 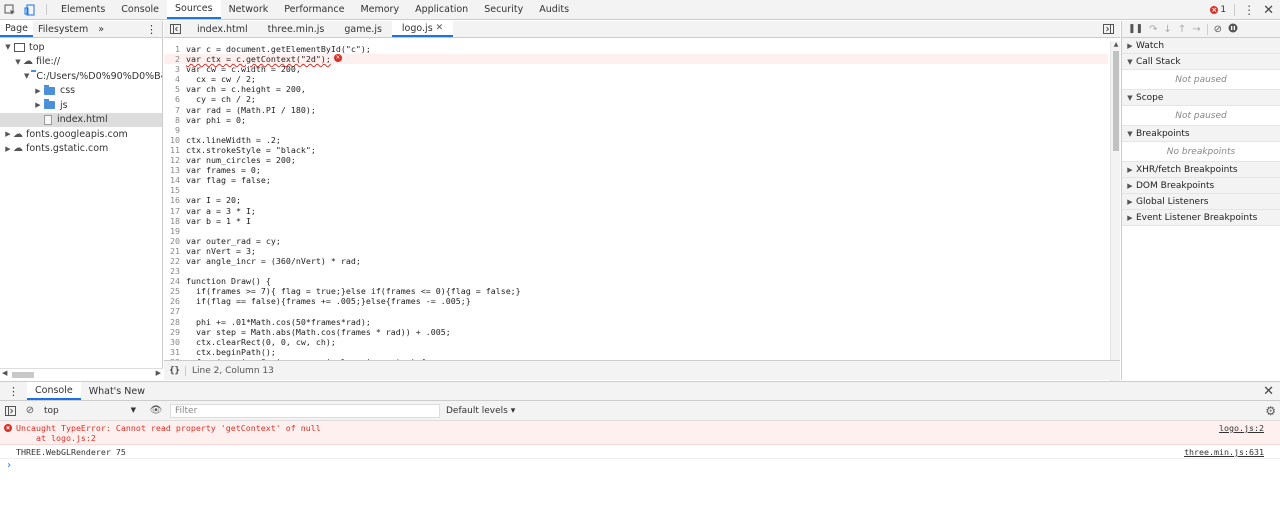 I want to click on error-marker-icon: ×, so click(x=337, y=58).